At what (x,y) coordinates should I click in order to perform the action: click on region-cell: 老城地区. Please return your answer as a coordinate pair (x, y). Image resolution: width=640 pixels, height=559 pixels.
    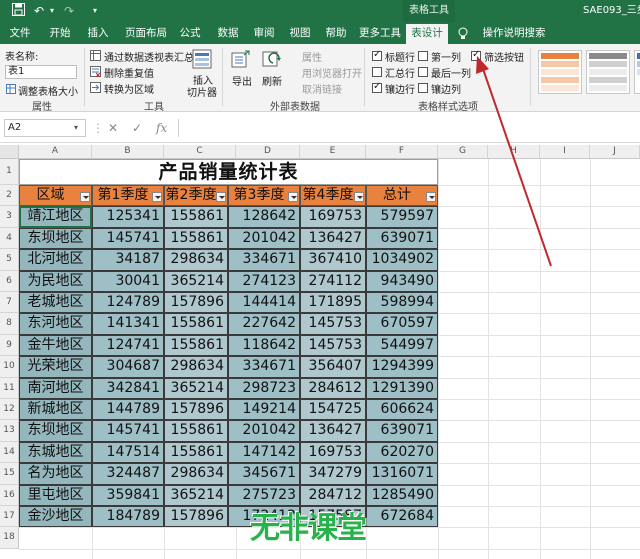
    Looking at the image, I should click on (55, 303).